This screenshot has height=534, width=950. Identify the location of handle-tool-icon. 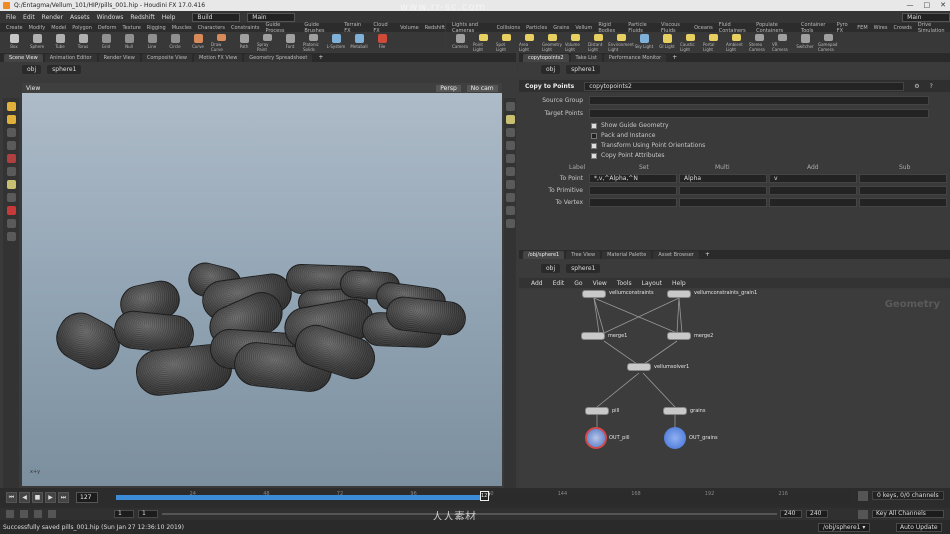
(11, 158).